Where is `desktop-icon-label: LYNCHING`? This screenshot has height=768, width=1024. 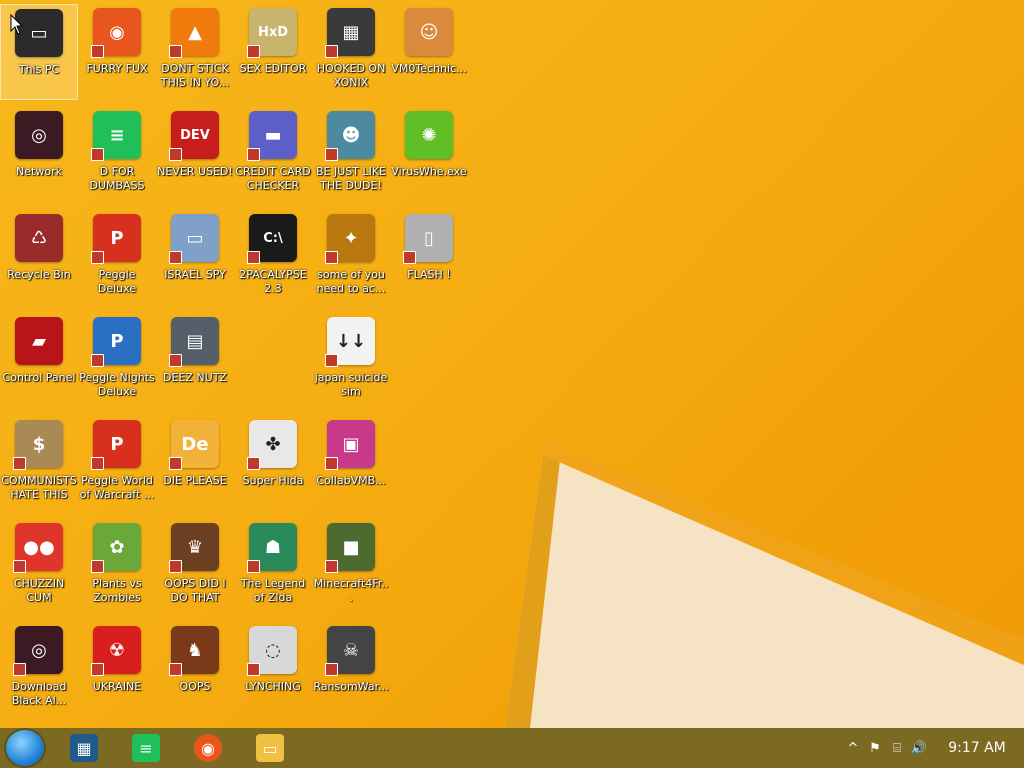 desktop-icon-label: LYNCHING is located at coordinates (273, 686).